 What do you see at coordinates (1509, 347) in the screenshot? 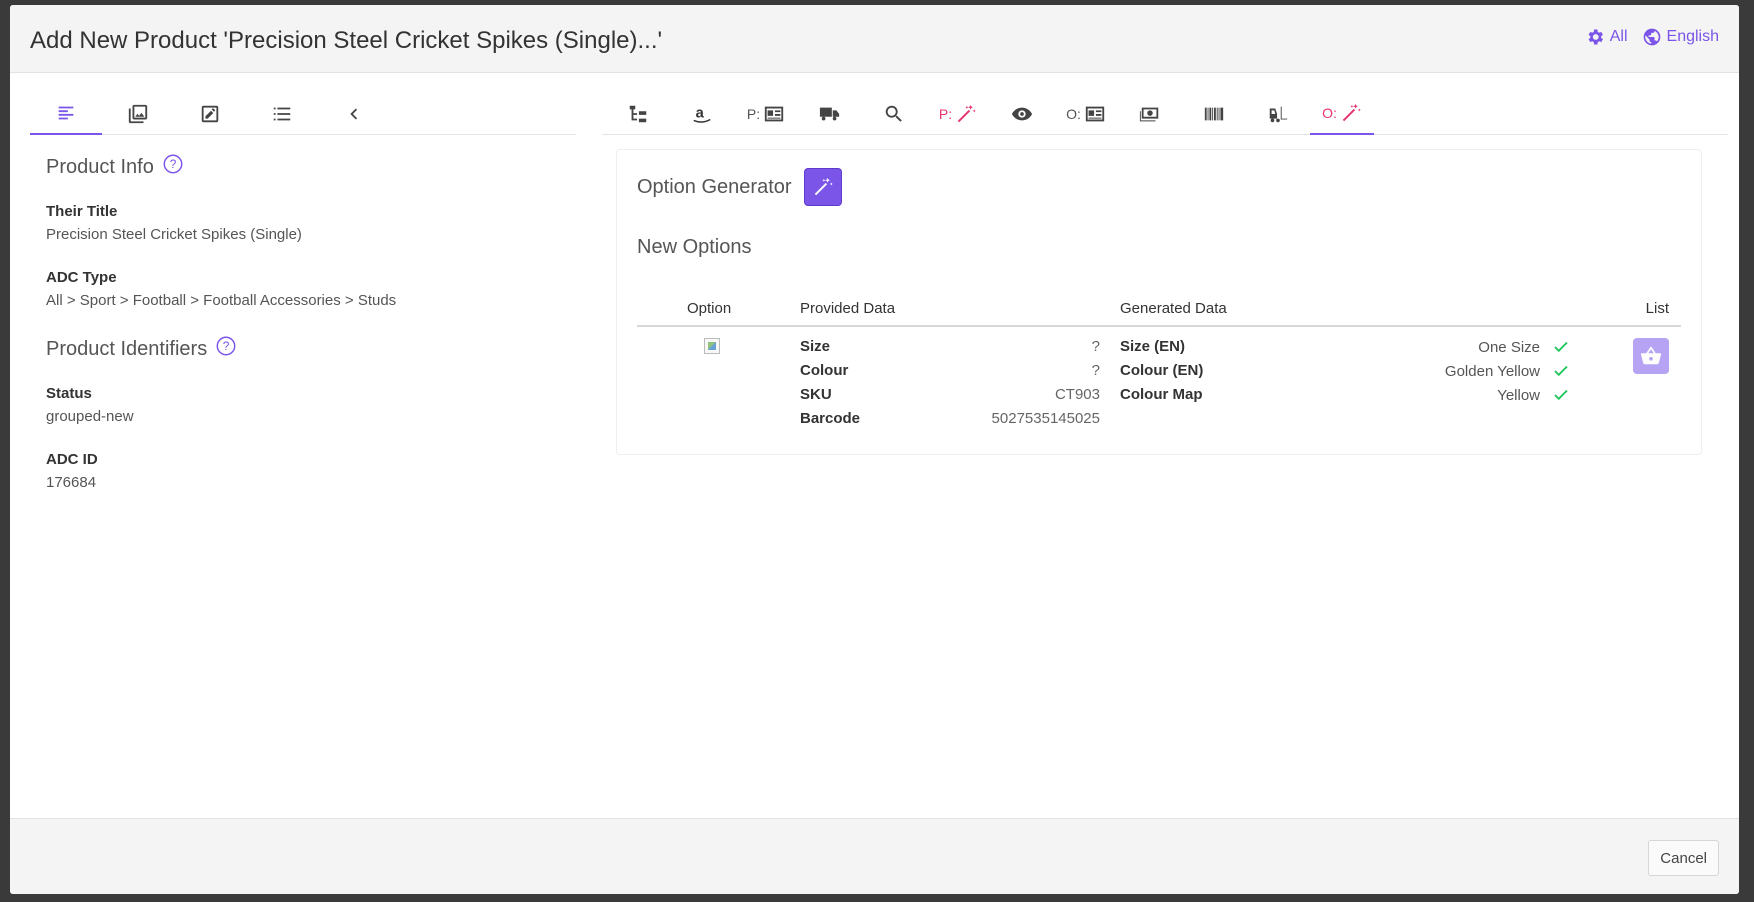
I see `generated-value: One Size` at bounding box center [1509, 347].